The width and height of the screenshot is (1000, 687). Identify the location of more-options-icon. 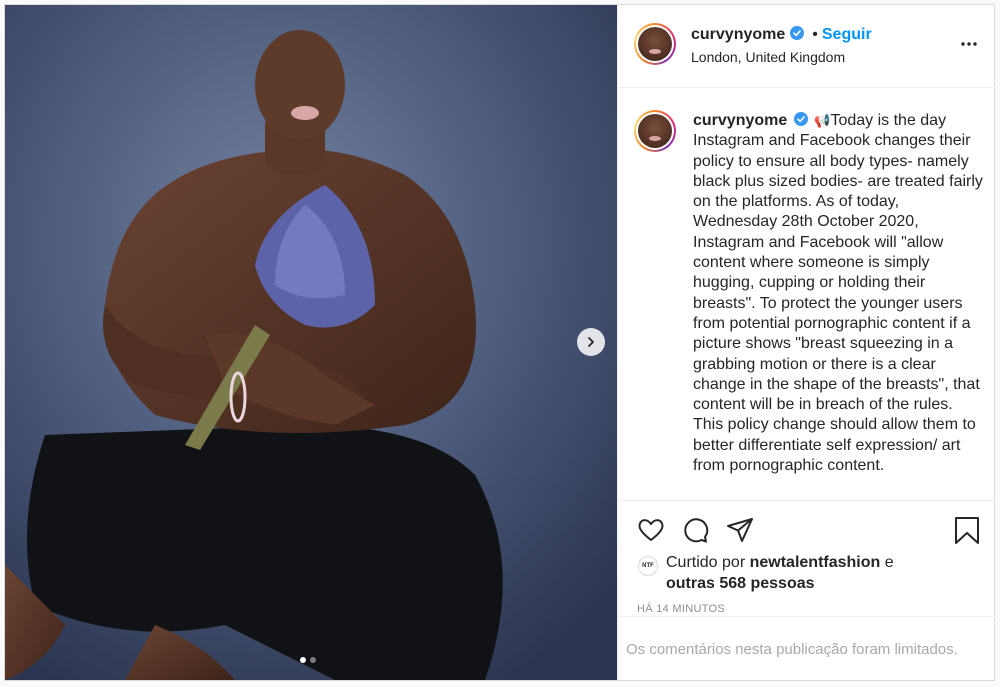
(969, 44).